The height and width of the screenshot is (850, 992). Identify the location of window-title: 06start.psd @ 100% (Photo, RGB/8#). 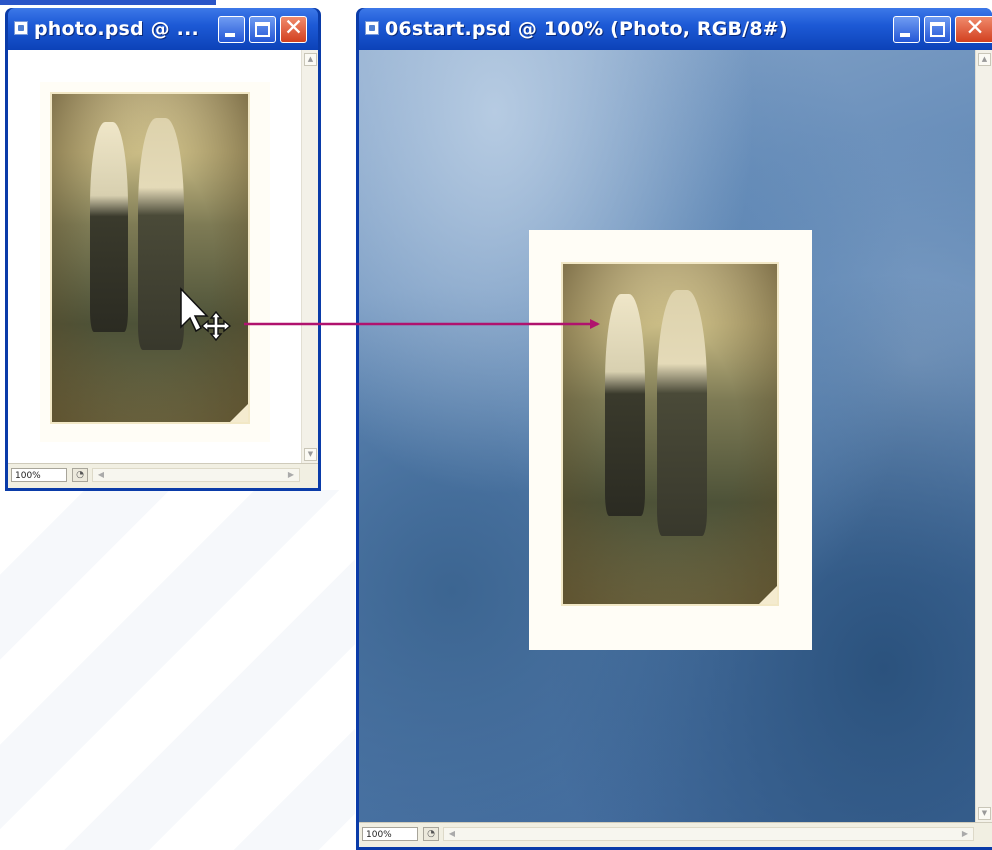
(586, 29).